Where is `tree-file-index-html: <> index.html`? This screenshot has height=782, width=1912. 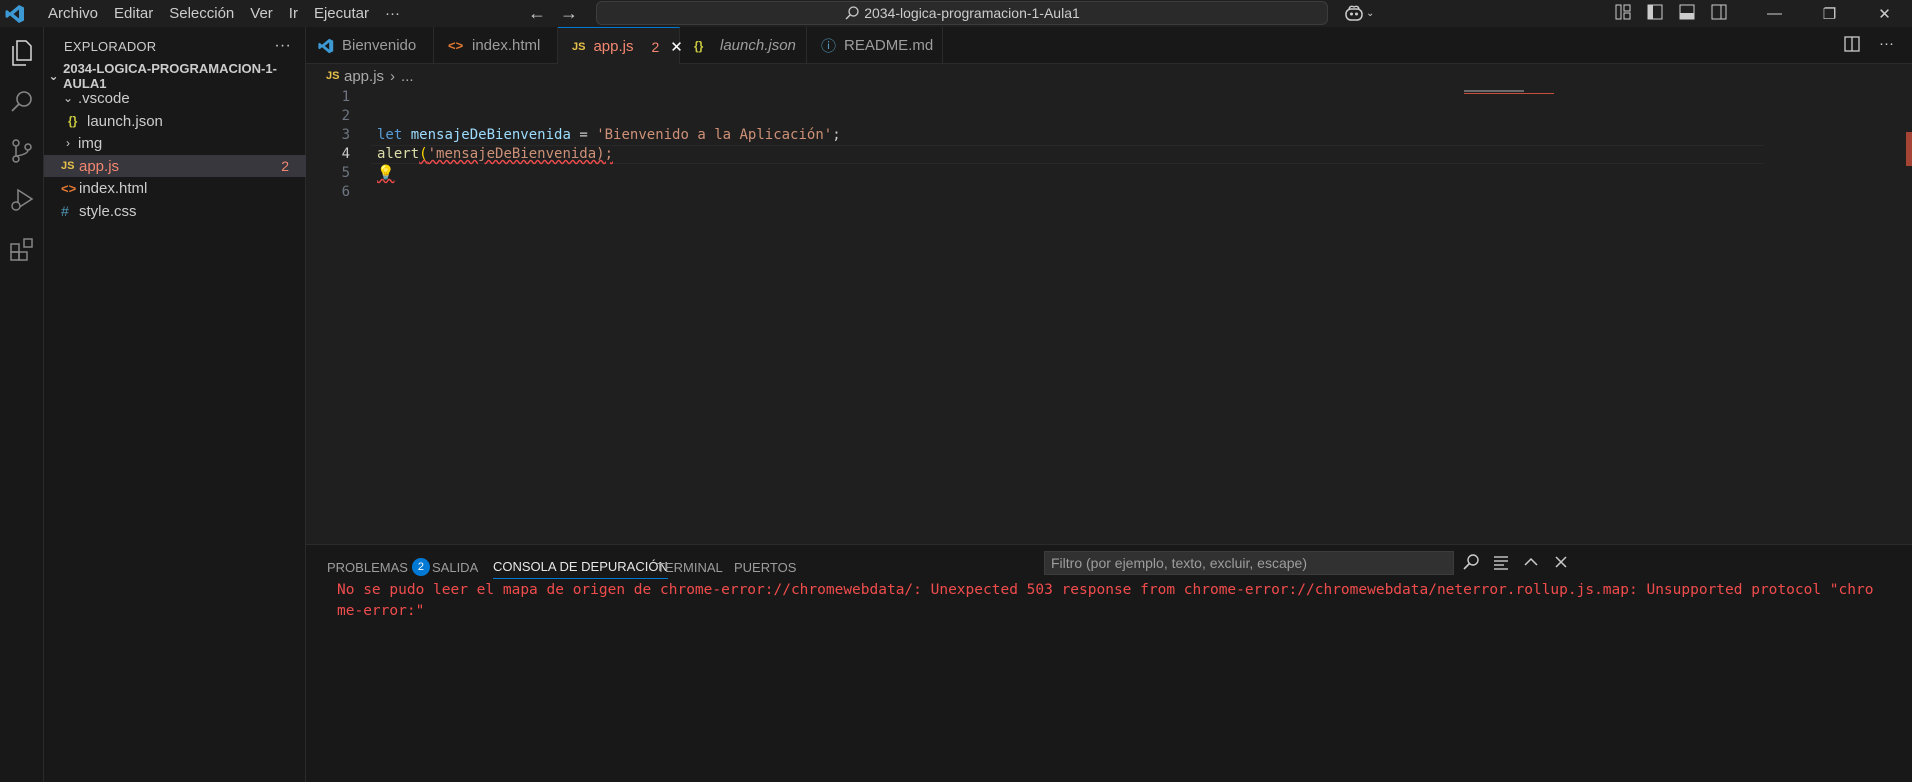
tree-file-index-html: <> index.html is located at coordinates (175, 188).